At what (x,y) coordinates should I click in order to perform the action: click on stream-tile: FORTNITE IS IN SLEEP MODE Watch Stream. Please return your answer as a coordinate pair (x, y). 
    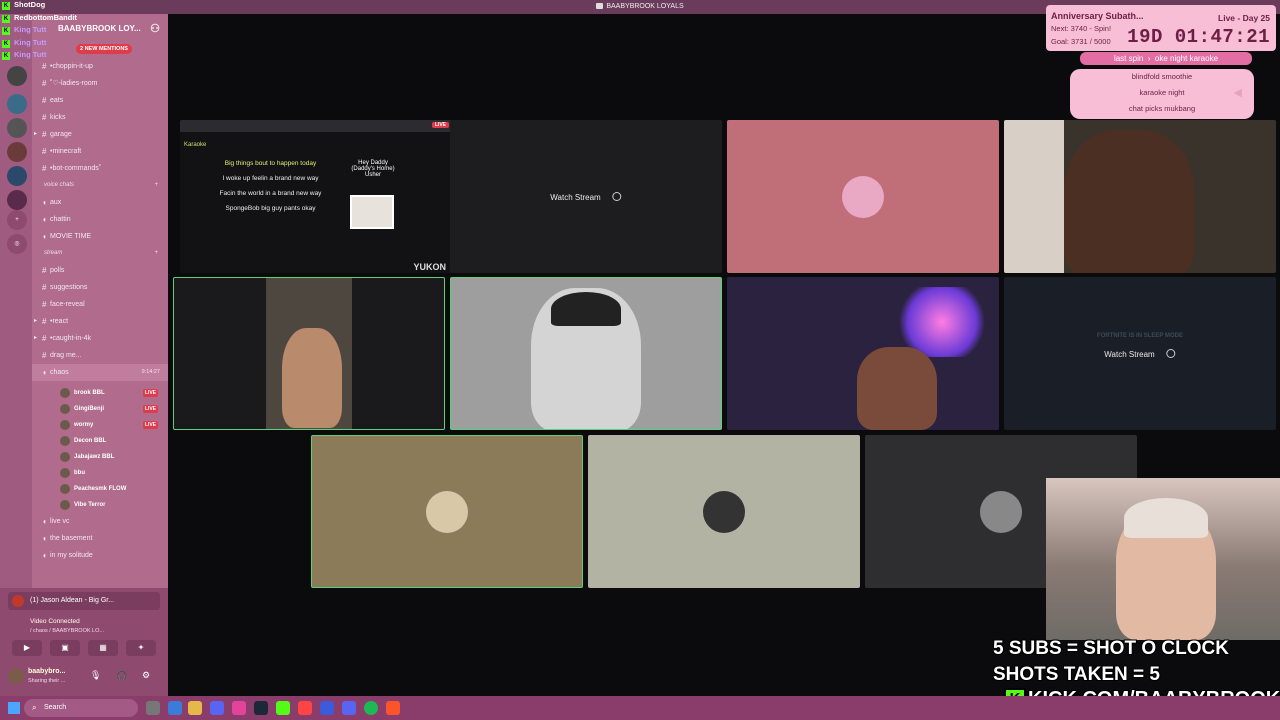
    Looking at the image, I should click on (1140, 353).